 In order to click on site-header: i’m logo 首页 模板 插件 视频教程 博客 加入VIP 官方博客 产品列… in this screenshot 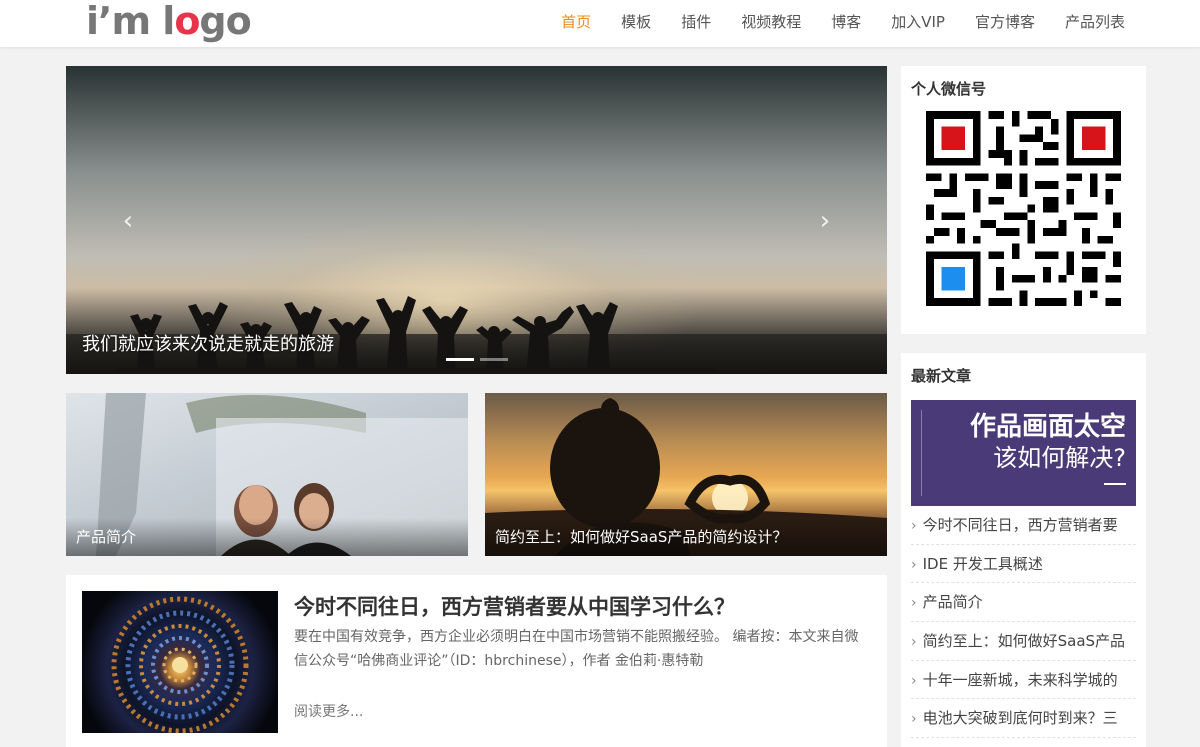, I will do `click(600, 23)`.